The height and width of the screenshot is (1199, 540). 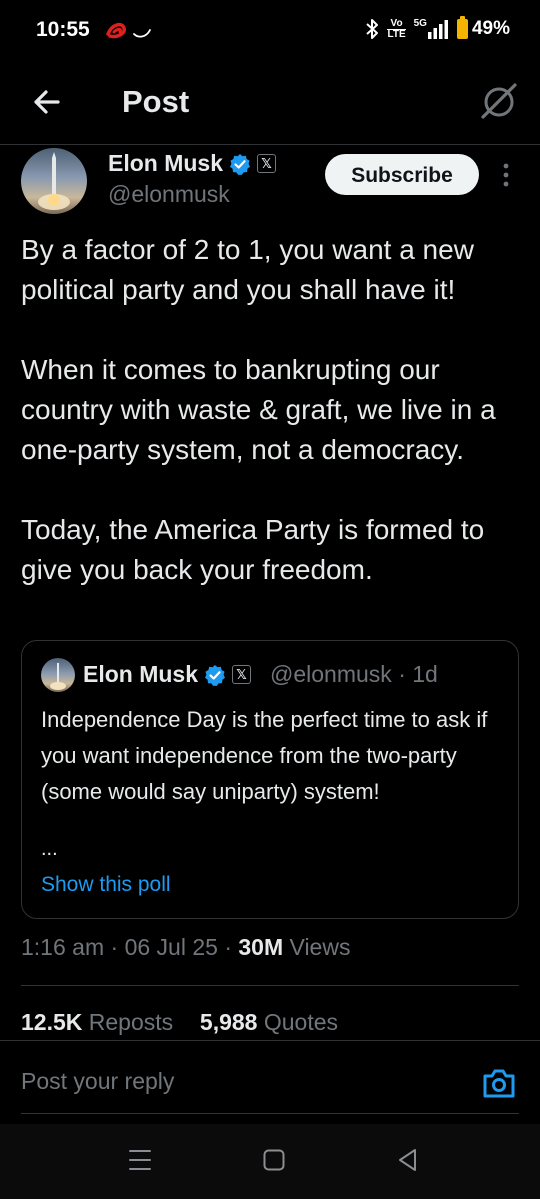 What do you see at coordinates (490, 28) in the screenshot?
I see `battery-level: 49%` at bounding box center [490, 28].